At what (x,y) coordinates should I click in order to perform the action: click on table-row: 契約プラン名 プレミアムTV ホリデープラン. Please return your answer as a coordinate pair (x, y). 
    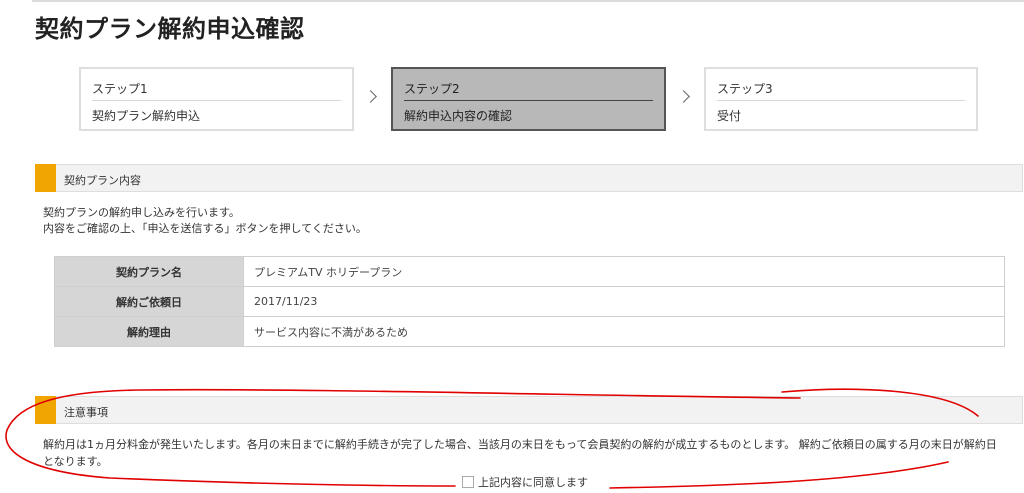
    Looking at the image, I should click on (529, 271).